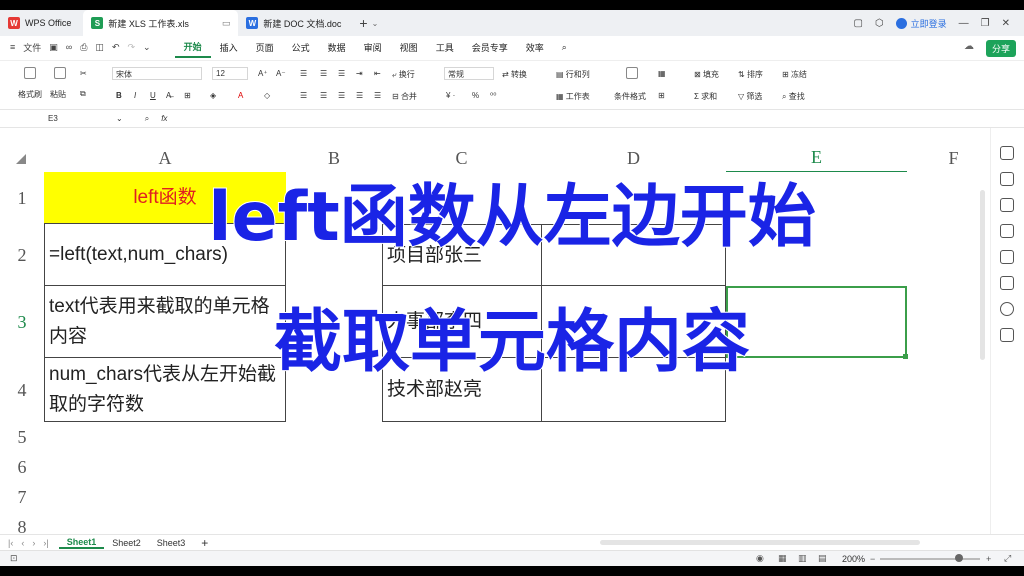  What do you see at coordinates (750, 74) in the screenshot?
I see `sort-button: ⇅ 排序` at bounding box center [750, 74].